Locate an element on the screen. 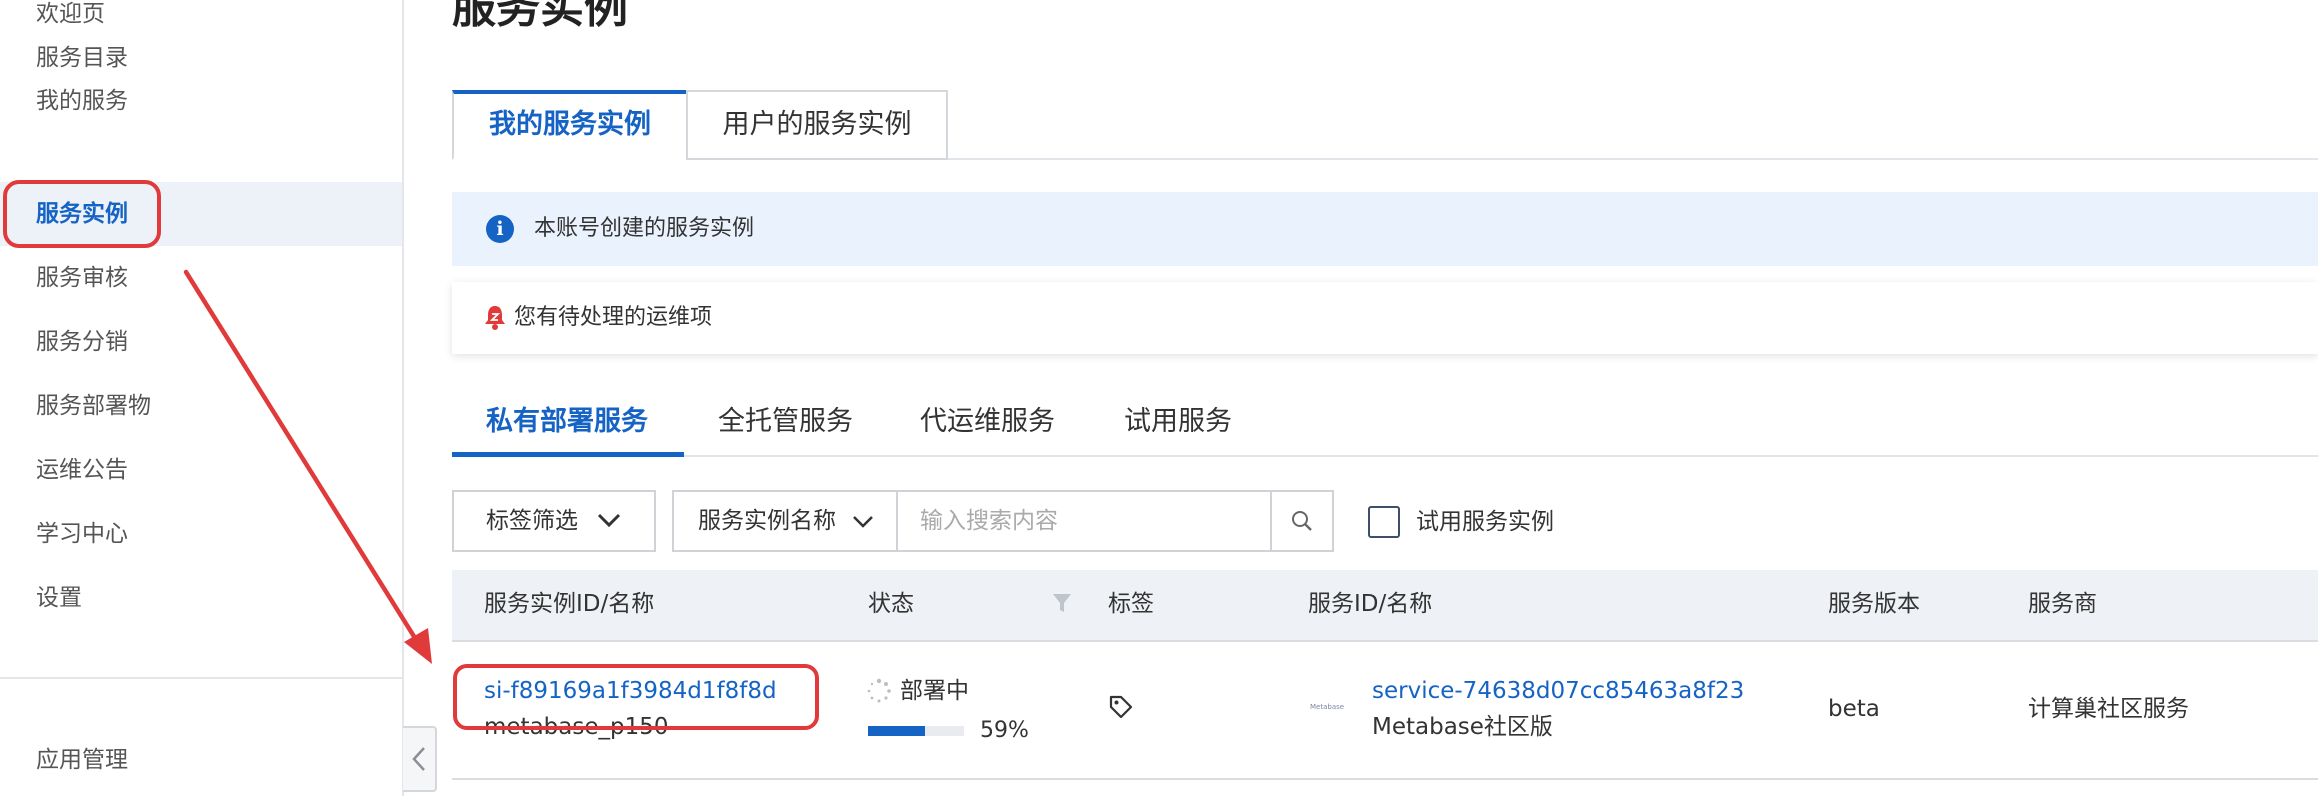 The width and height of the screenshot is (2318, 796). service-provider: 计算巢社区服务 is located at coordinates (2108, 709).